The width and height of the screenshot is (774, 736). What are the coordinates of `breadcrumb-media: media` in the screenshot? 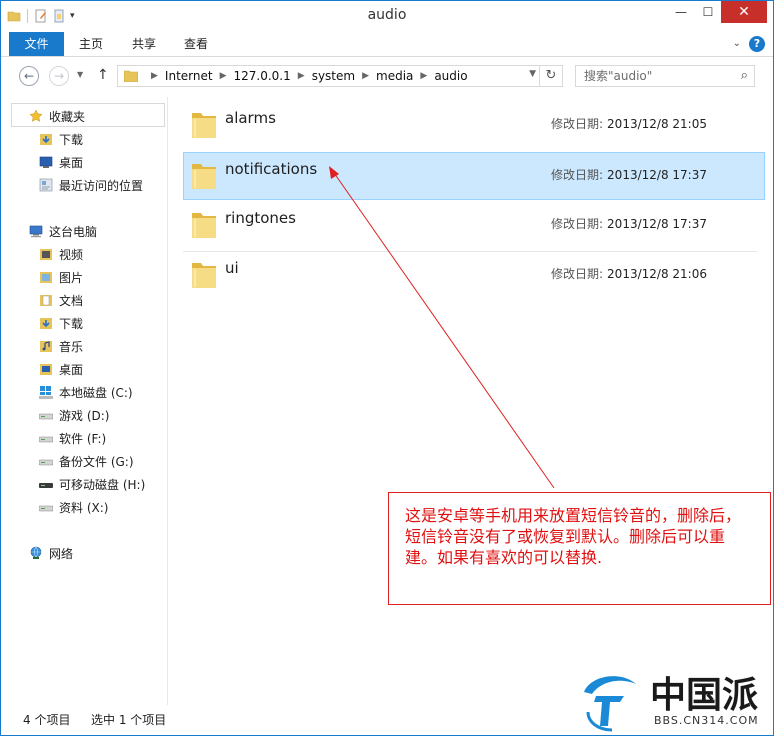 It's located at (394, 76).